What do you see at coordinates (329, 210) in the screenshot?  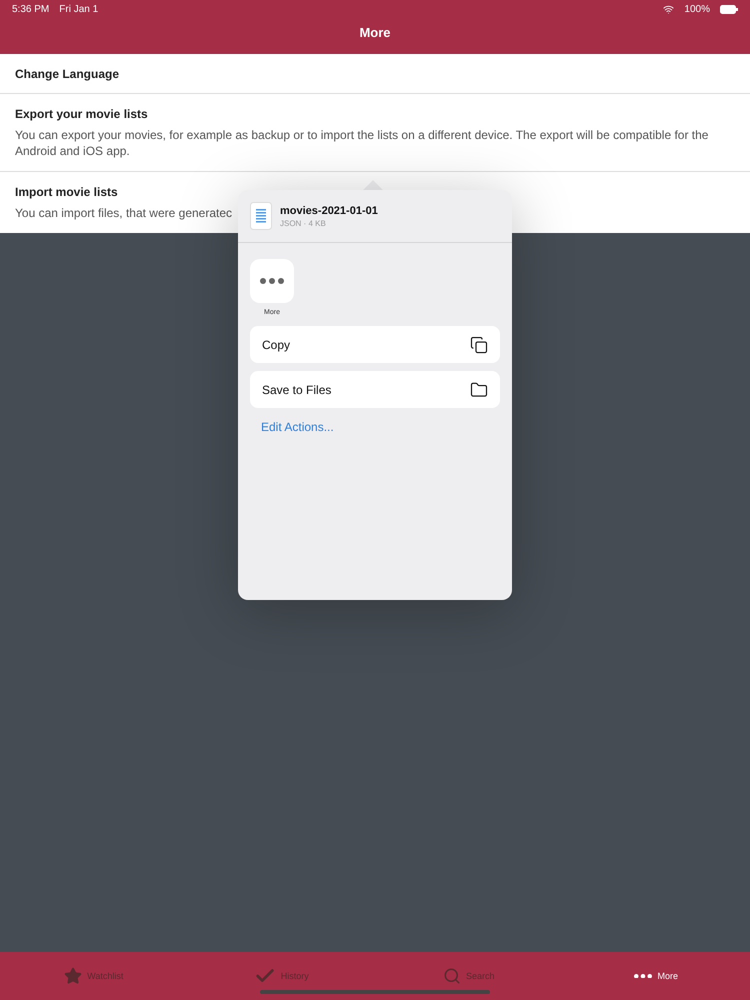 I see `file-name: movies-2021-01-01` at bounding box center [329, 210].